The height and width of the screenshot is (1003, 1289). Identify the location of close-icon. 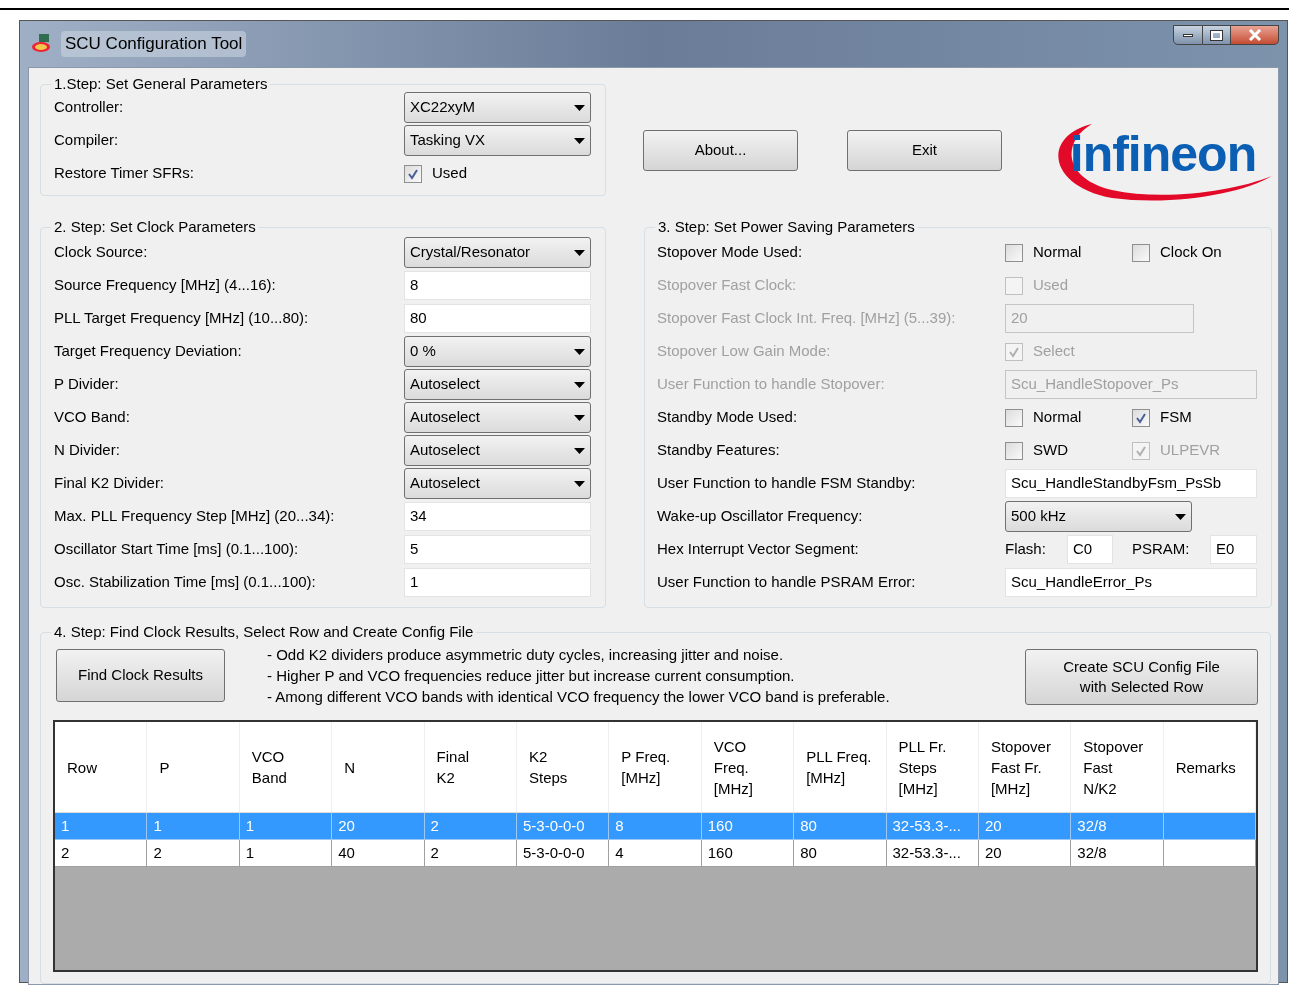
(1254, 35).